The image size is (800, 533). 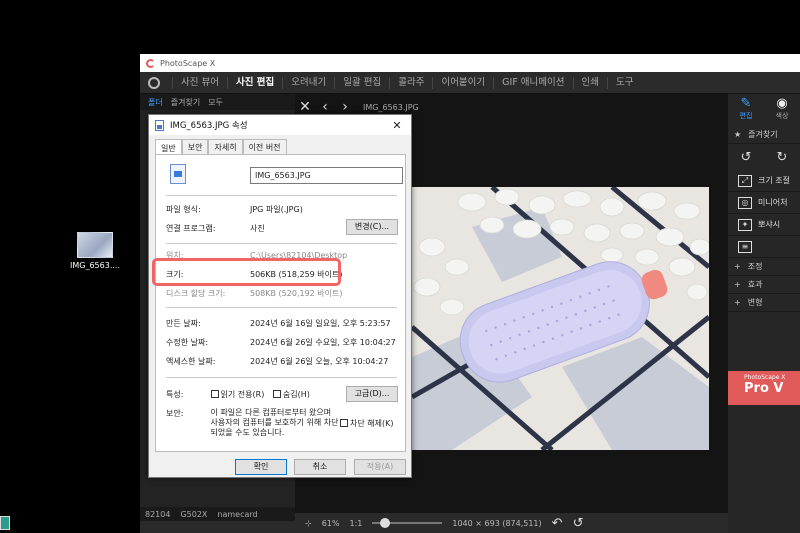 What do you see at coordinates (277, 361) in the screenshot?
I see `accessed-row: 액세스한 날짜: 2024년 6월 26일 오늘, 오후 10:04:27` at bounding box center [277, 361].